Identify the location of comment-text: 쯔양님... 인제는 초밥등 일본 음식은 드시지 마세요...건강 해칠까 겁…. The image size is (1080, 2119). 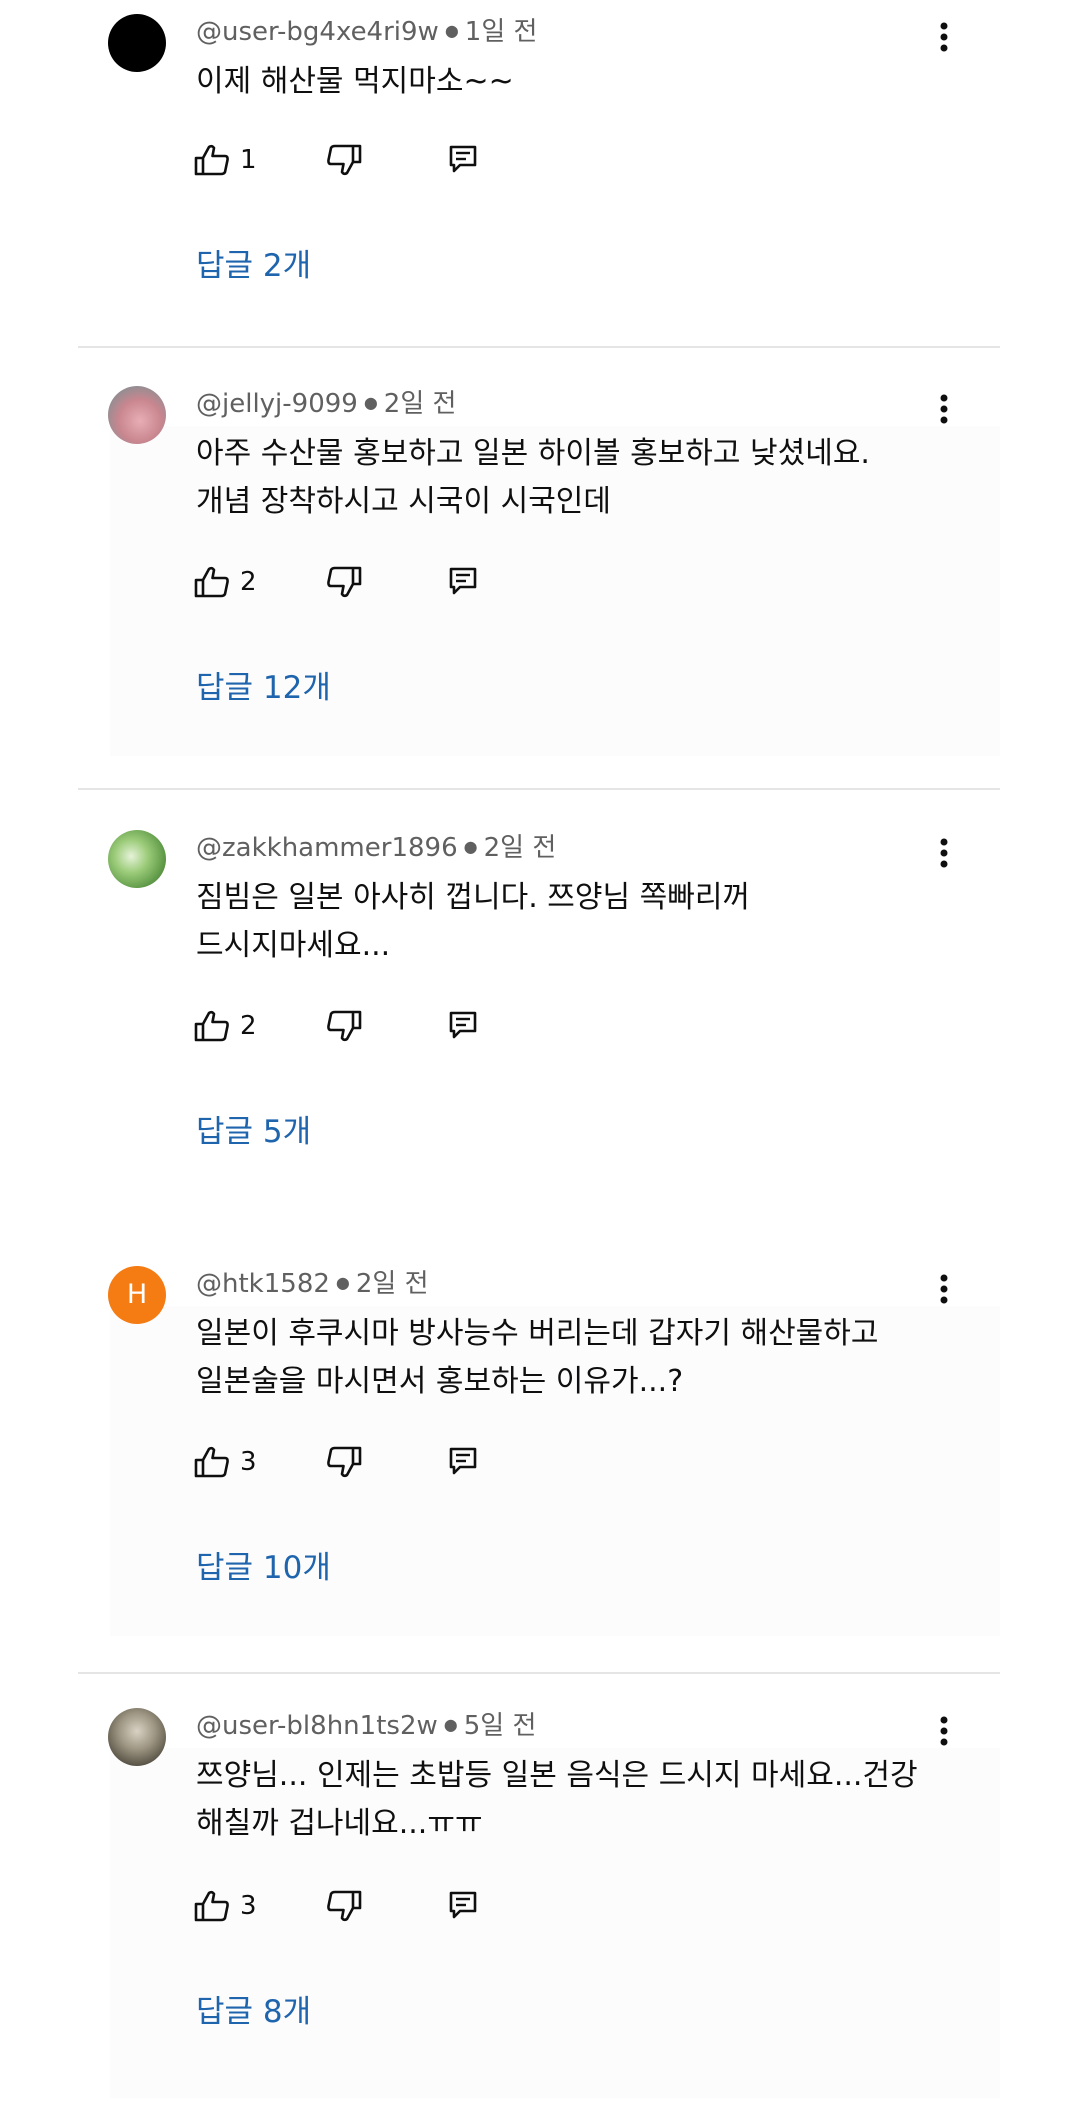
(557, 1799).